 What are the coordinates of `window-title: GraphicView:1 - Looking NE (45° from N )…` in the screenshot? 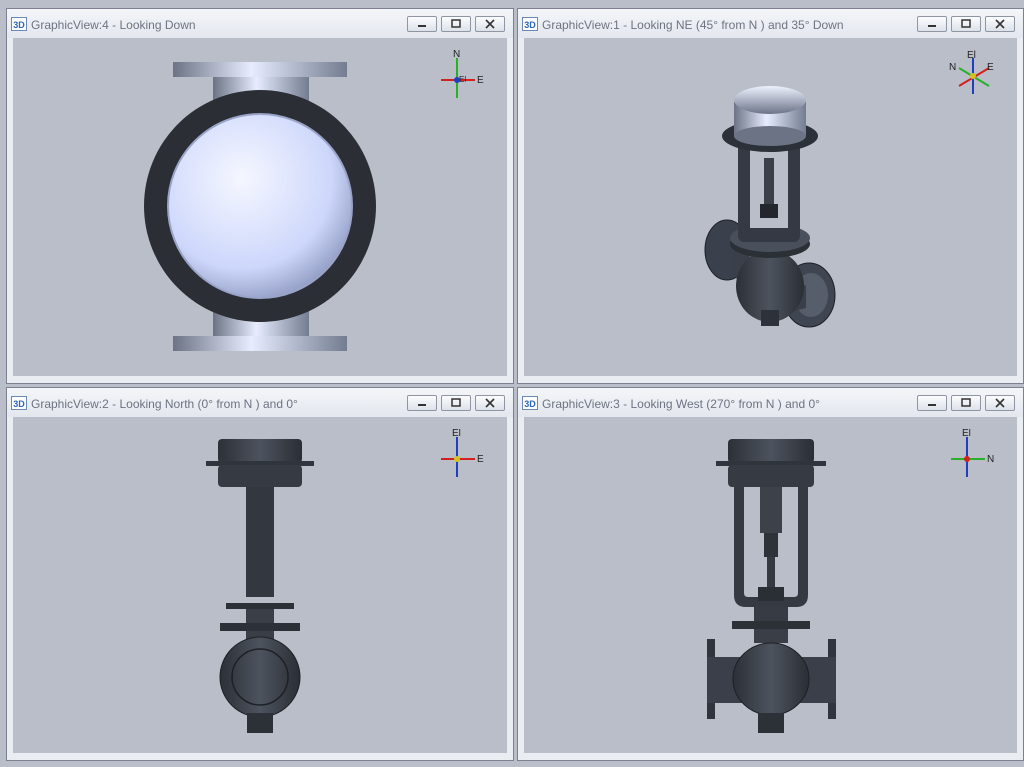 It's located at (693, 25).